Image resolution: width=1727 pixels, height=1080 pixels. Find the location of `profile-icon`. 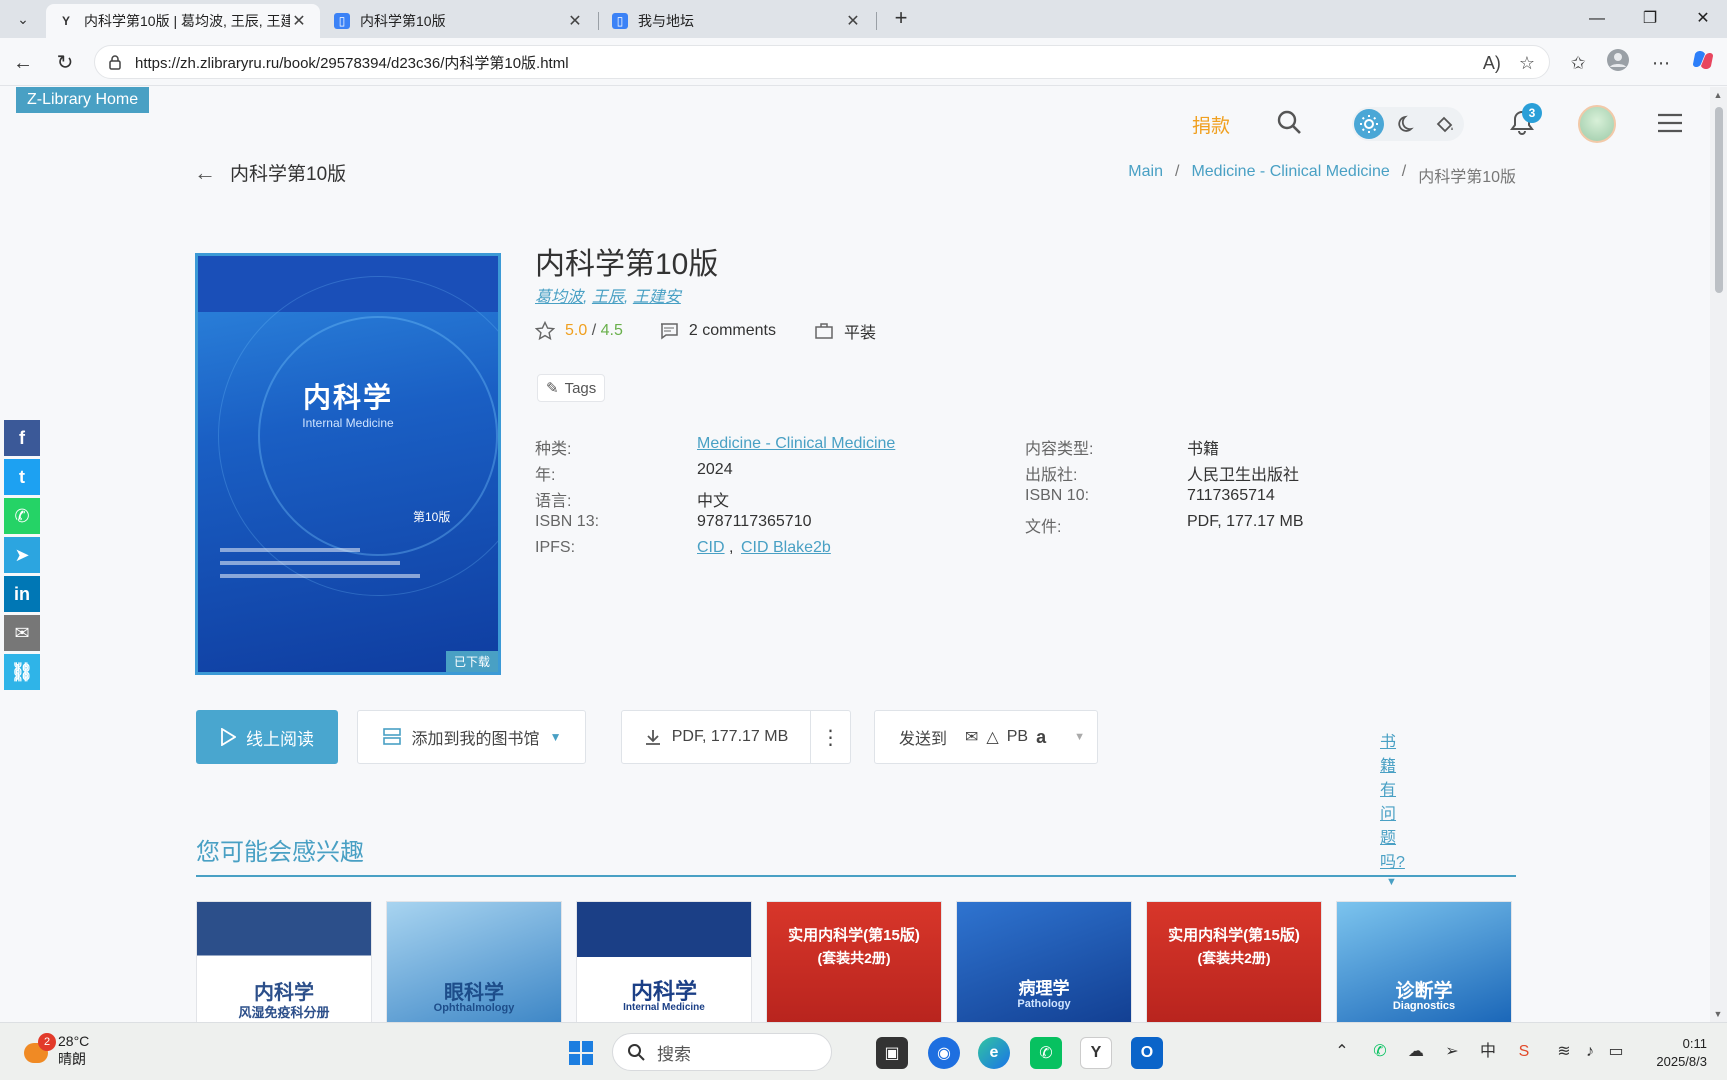

profile-icon is located at coordinates (1618, 63).